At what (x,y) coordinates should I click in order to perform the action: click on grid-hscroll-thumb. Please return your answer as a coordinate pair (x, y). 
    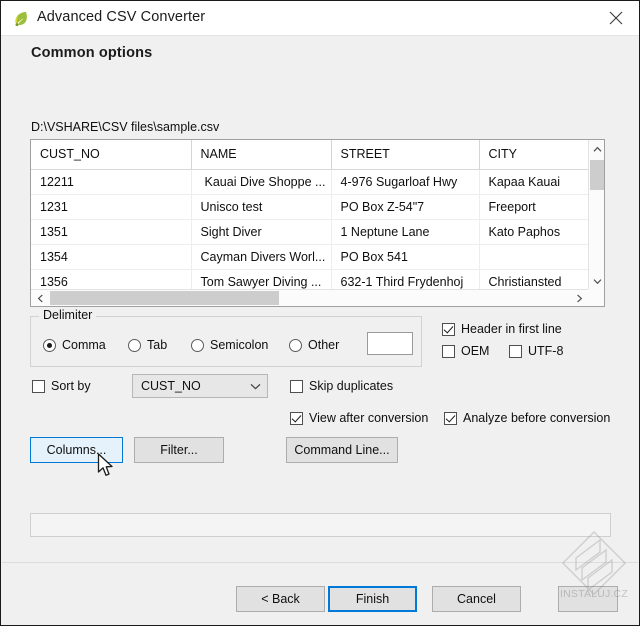
    Looking at the image, I should click on (164, 298).